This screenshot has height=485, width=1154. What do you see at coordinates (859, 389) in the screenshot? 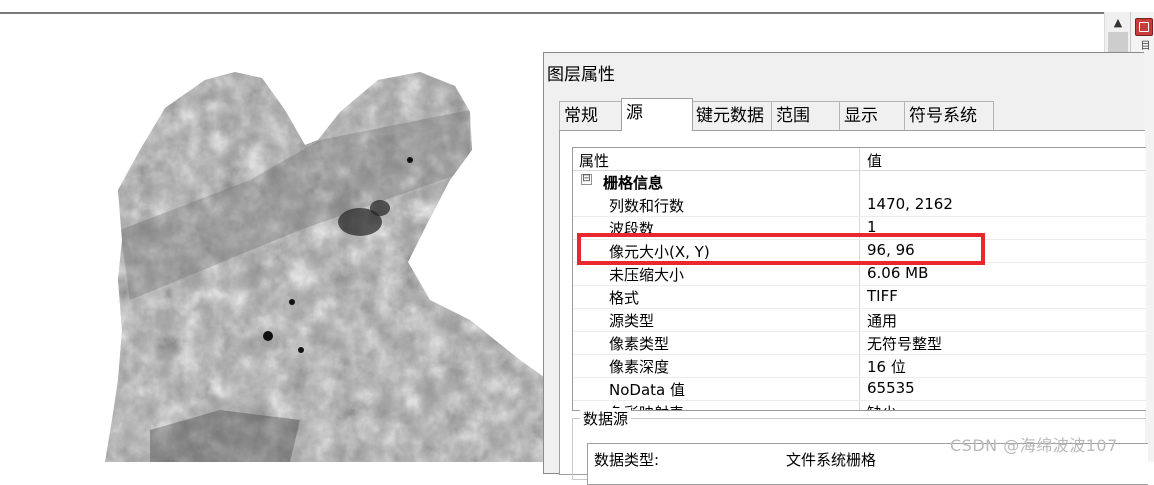
I see `table-row: NoData 值 65535` at bounding box center [859, 389].